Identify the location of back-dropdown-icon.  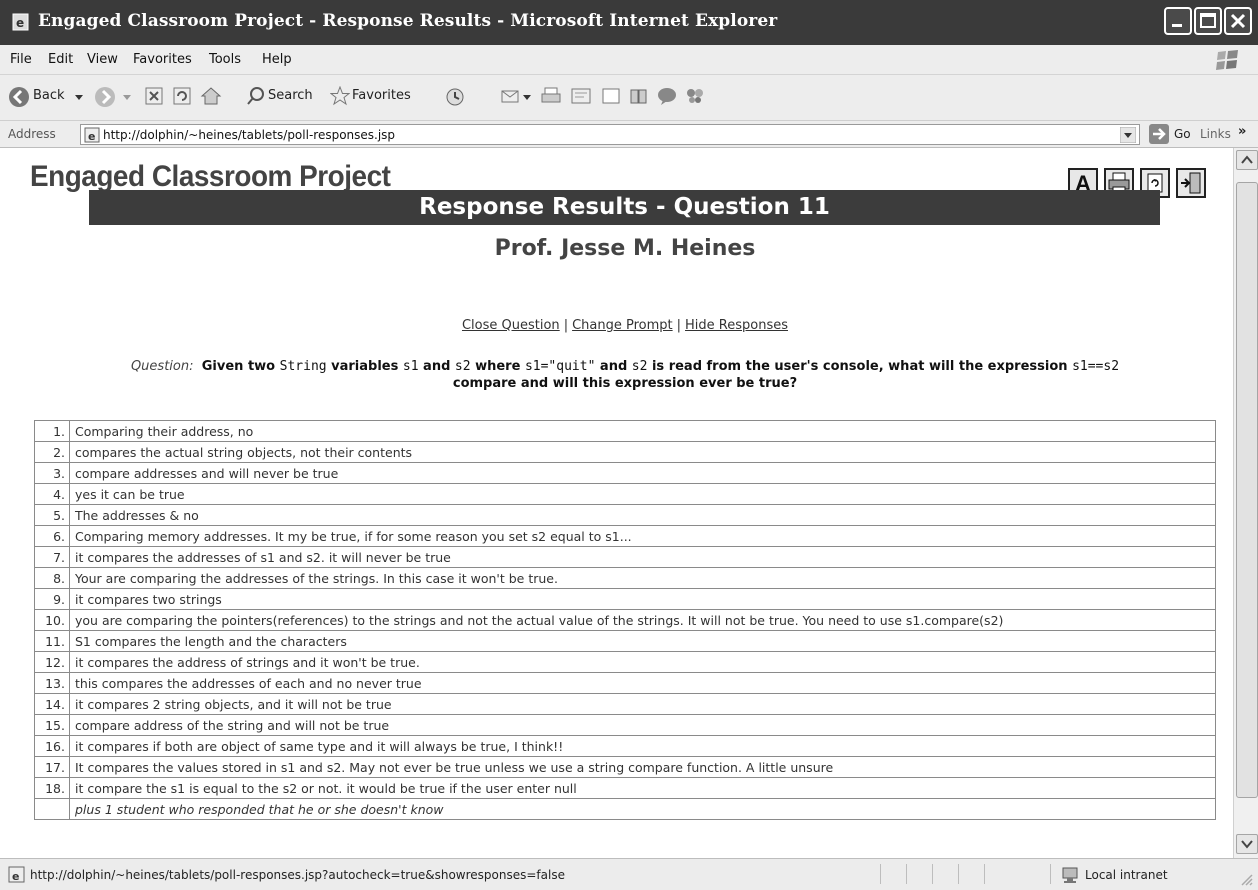
(79, 97).